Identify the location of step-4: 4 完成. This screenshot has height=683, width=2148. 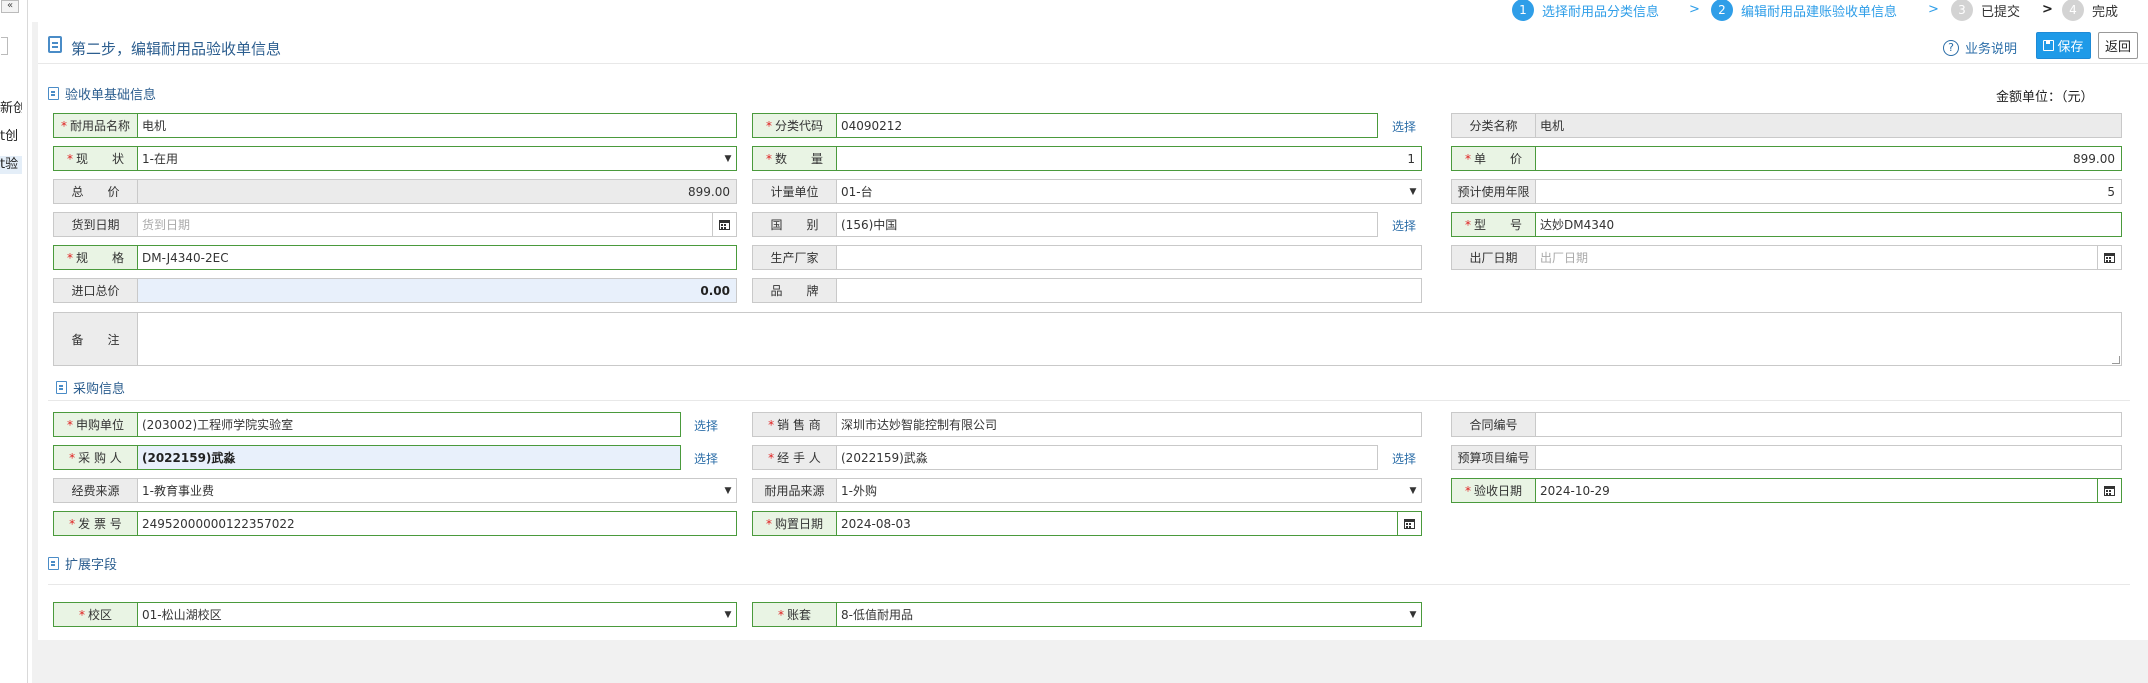
(2090, 10).